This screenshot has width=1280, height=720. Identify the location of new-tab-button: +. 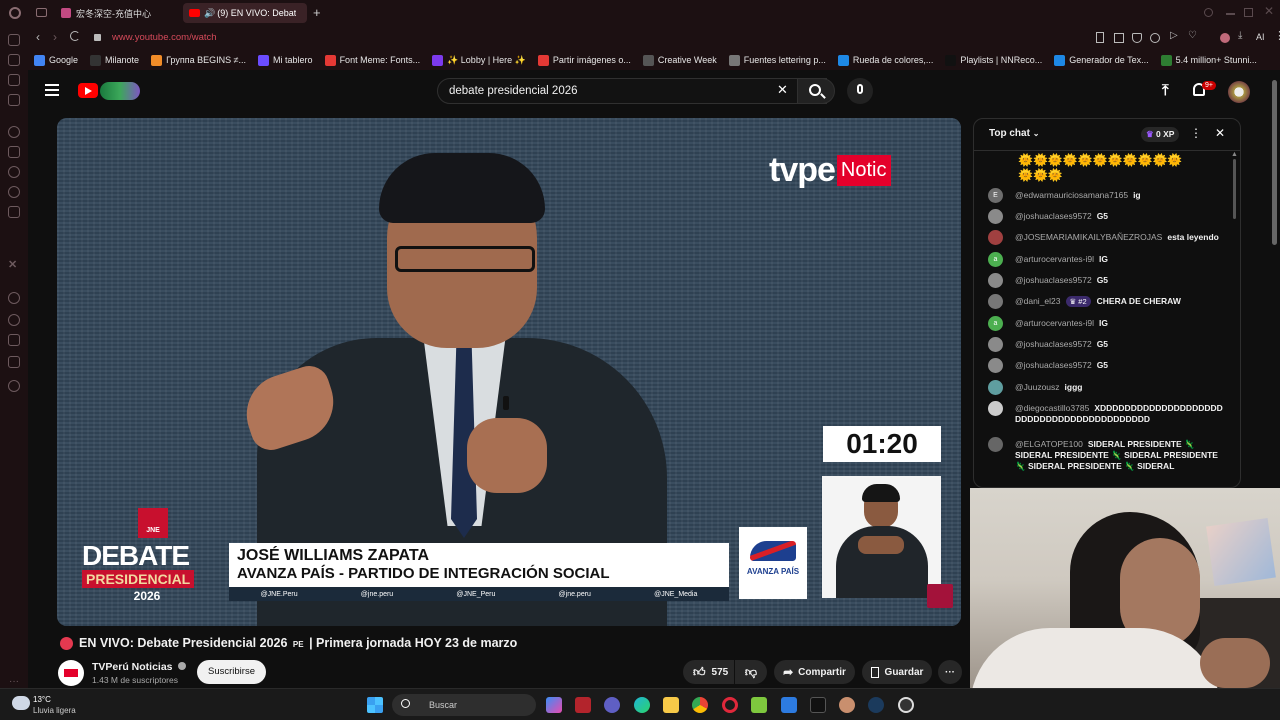
(317, 12).